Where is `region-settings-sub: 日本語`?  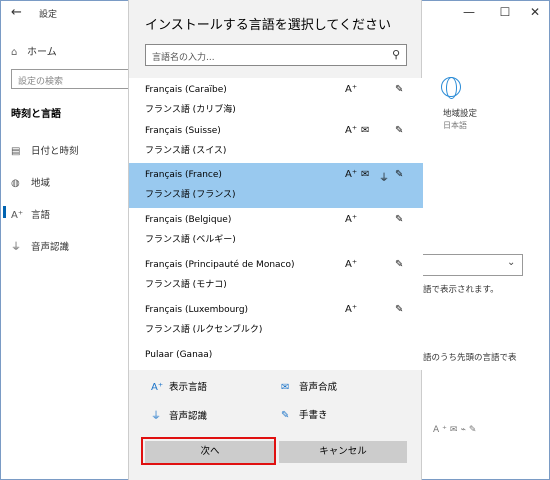 region-settings-sub: 日本語 is located at coordinates (455, 125).